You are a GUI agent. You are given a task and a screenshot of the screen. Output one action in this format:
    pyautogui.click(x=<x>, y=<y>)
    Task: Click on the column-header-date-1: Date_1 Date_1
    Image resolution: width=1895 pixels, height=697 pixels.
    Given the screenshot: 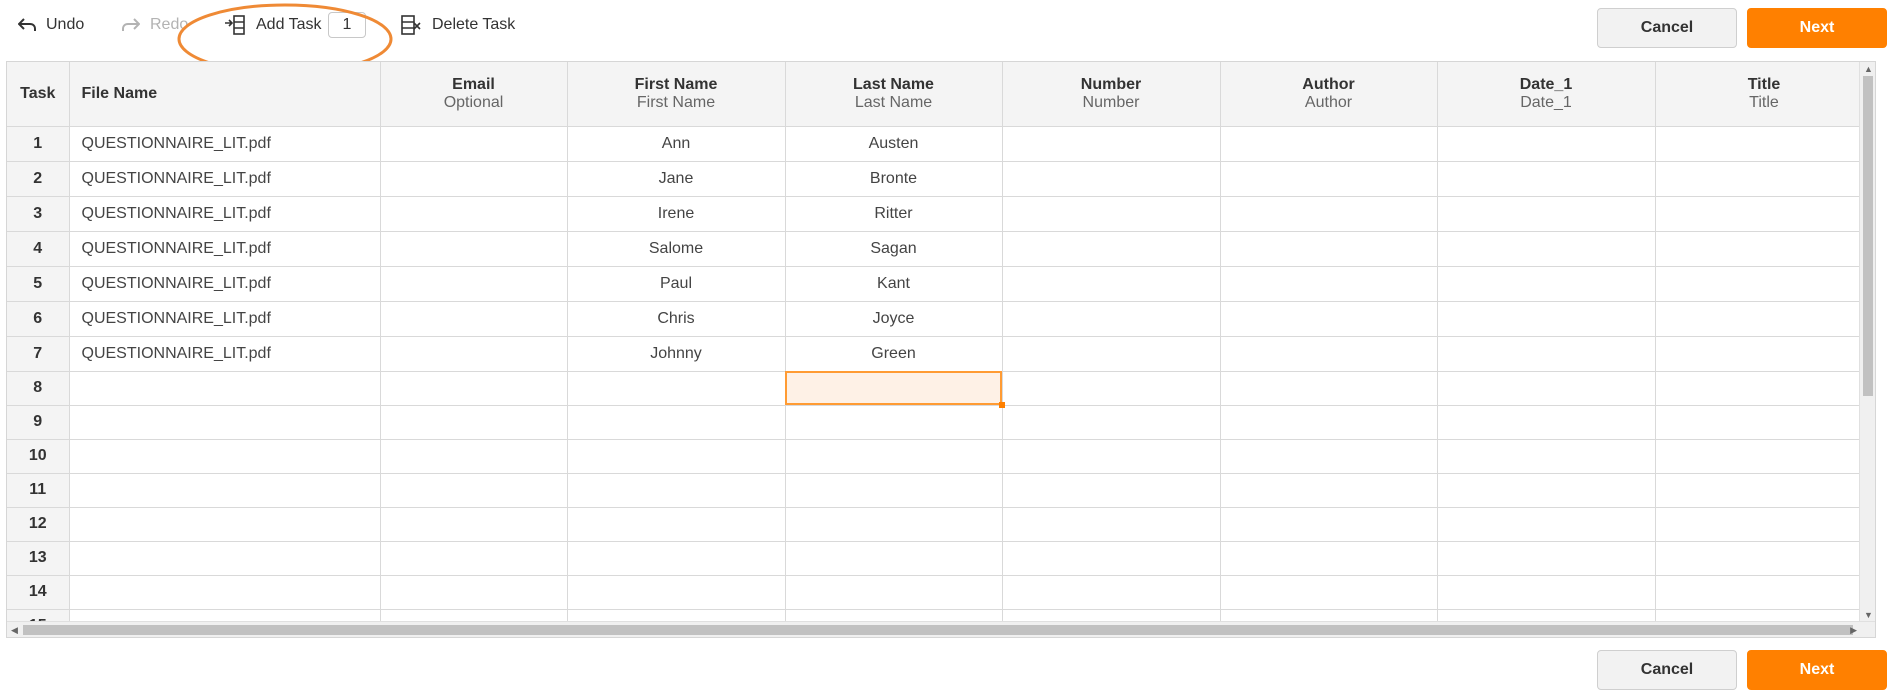 What is the action you would take?
    pyautogui.click(x=1546, y=94)
    